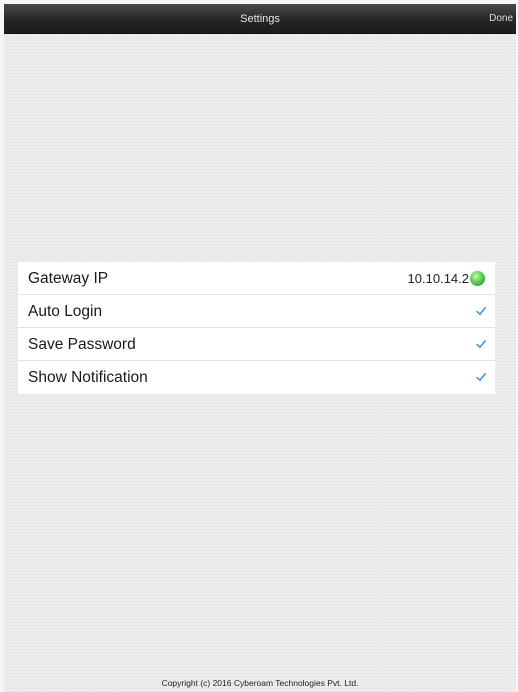 The height and width of the screenshot is (692, 518). What do you see at coordinates (256, 344) in the screenshot?
I see `settings-row-save-password: Save Password` at bounding box center [256, 344].